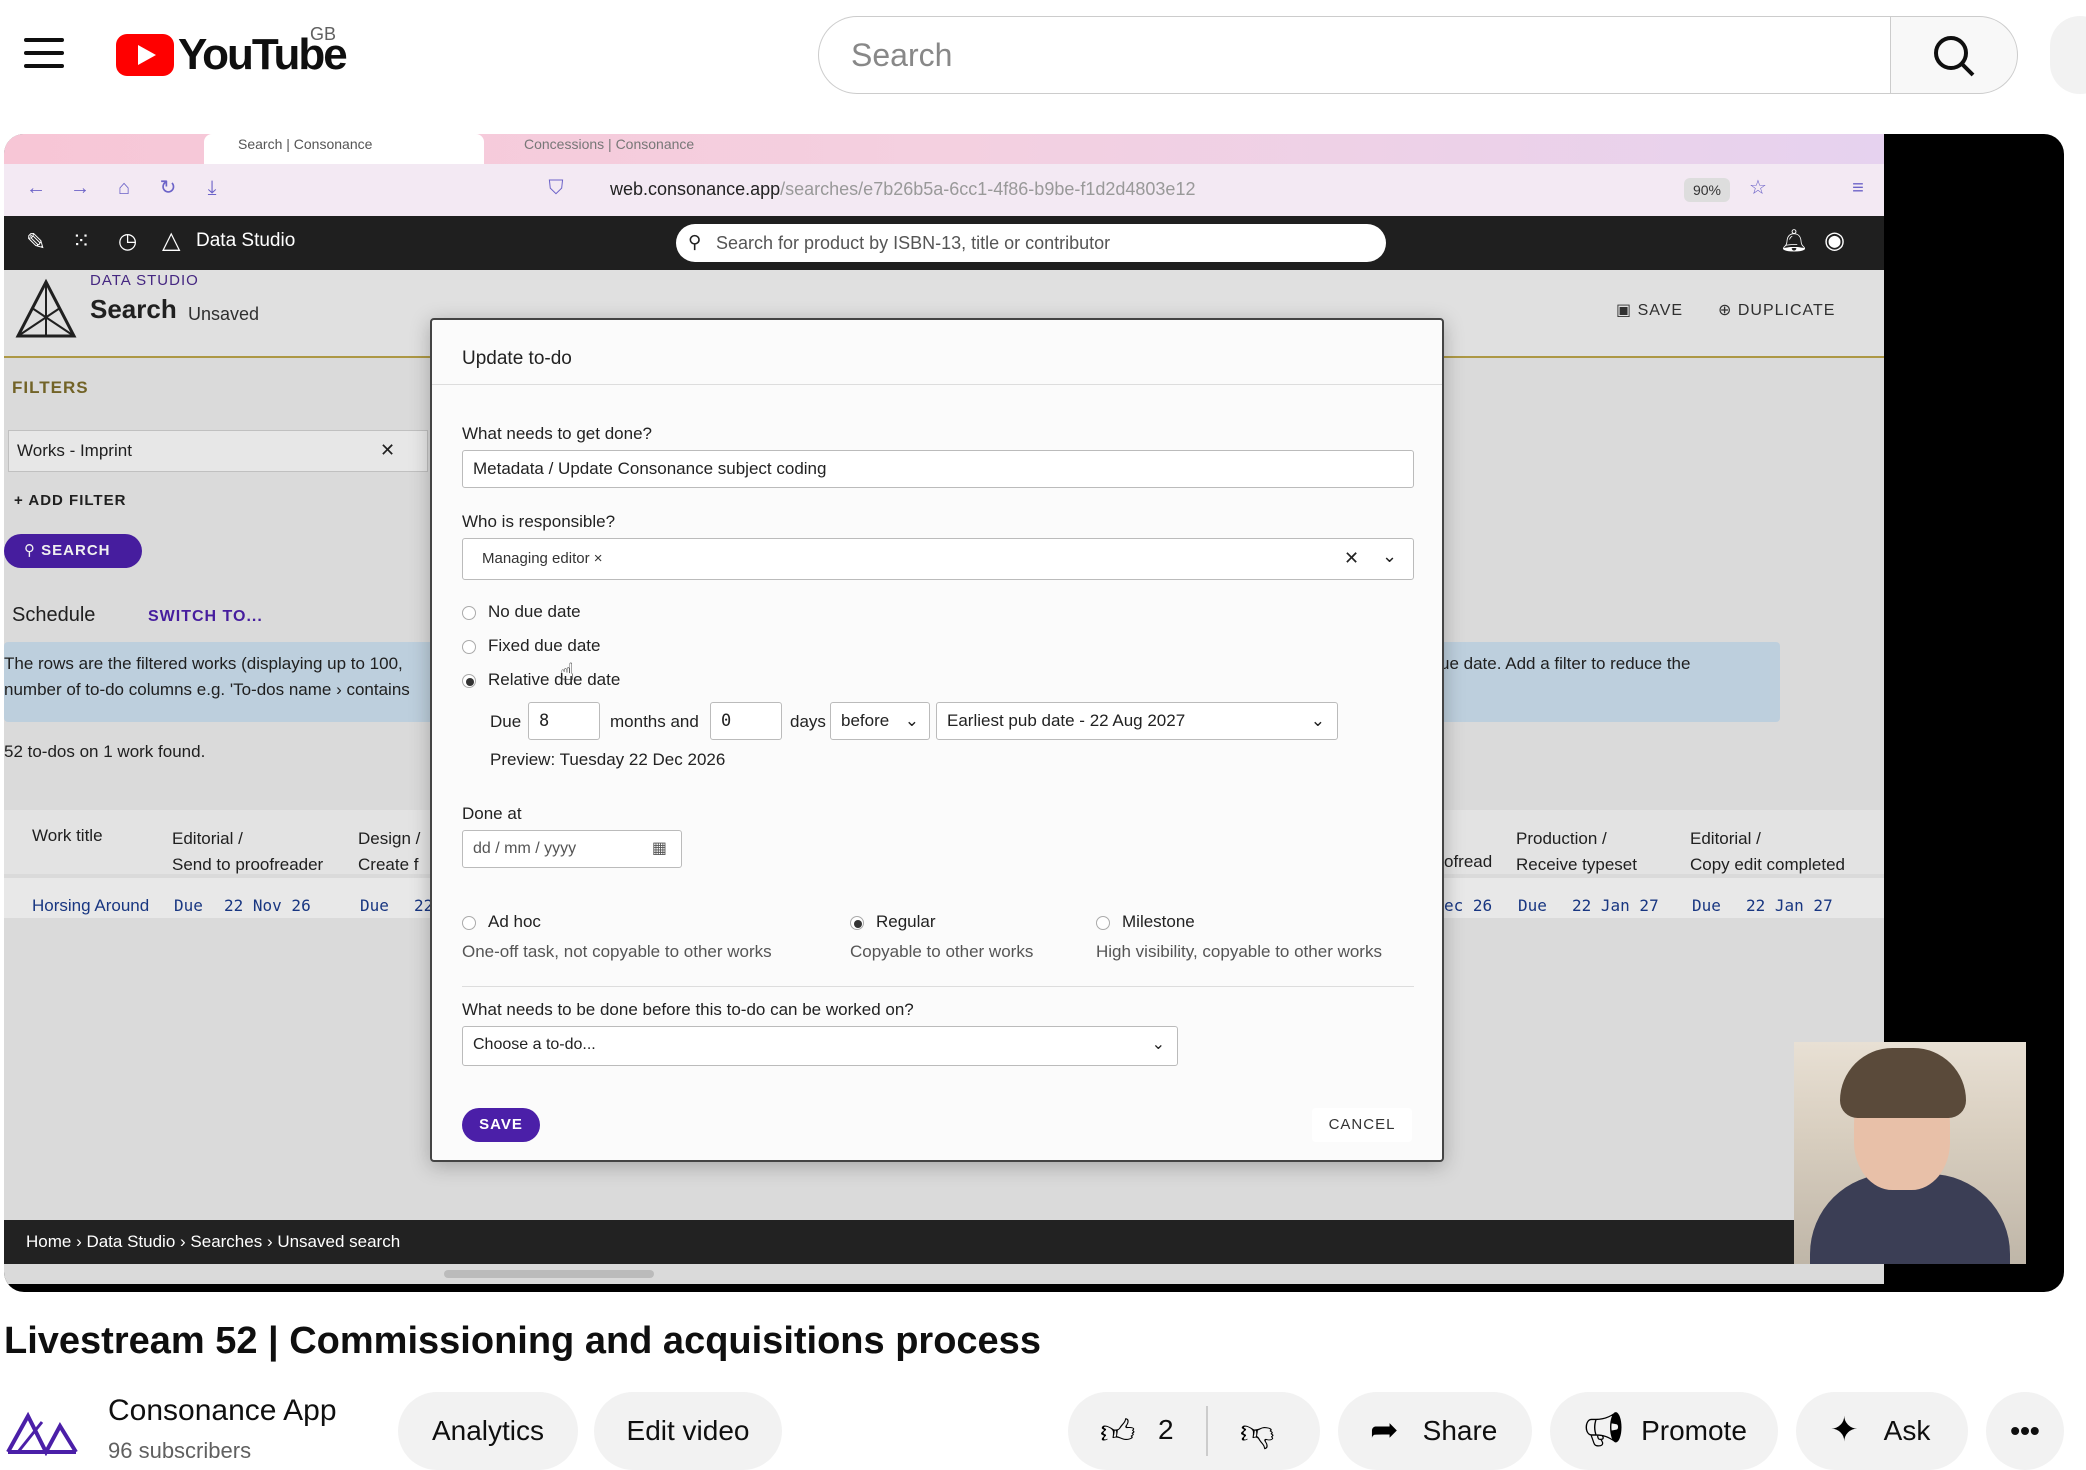  What do you see at coordinates (2068, 55) in the screenshot?
I see `mic-icon` at bounding box center [2068, 55].